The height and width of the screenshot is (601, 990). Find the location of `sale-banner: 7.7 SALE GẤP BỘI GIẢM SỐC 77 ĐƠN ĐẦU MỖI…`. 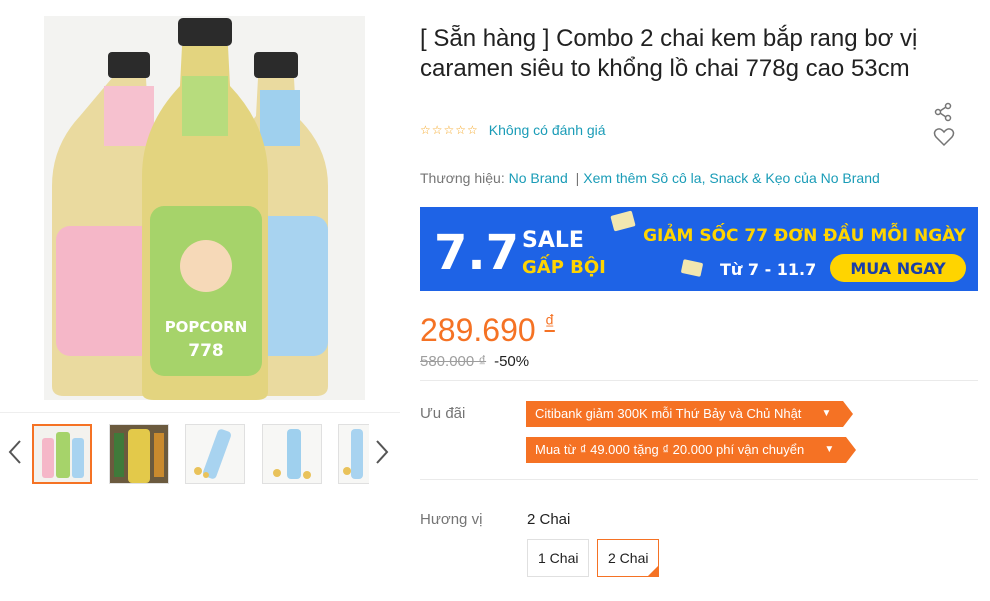

sale-banner: 7.7 SALE GẤP BỘI GIẢM SỐC 77 ĐƠN ĐẦU MỖI… is located at coordinates (699, 249).